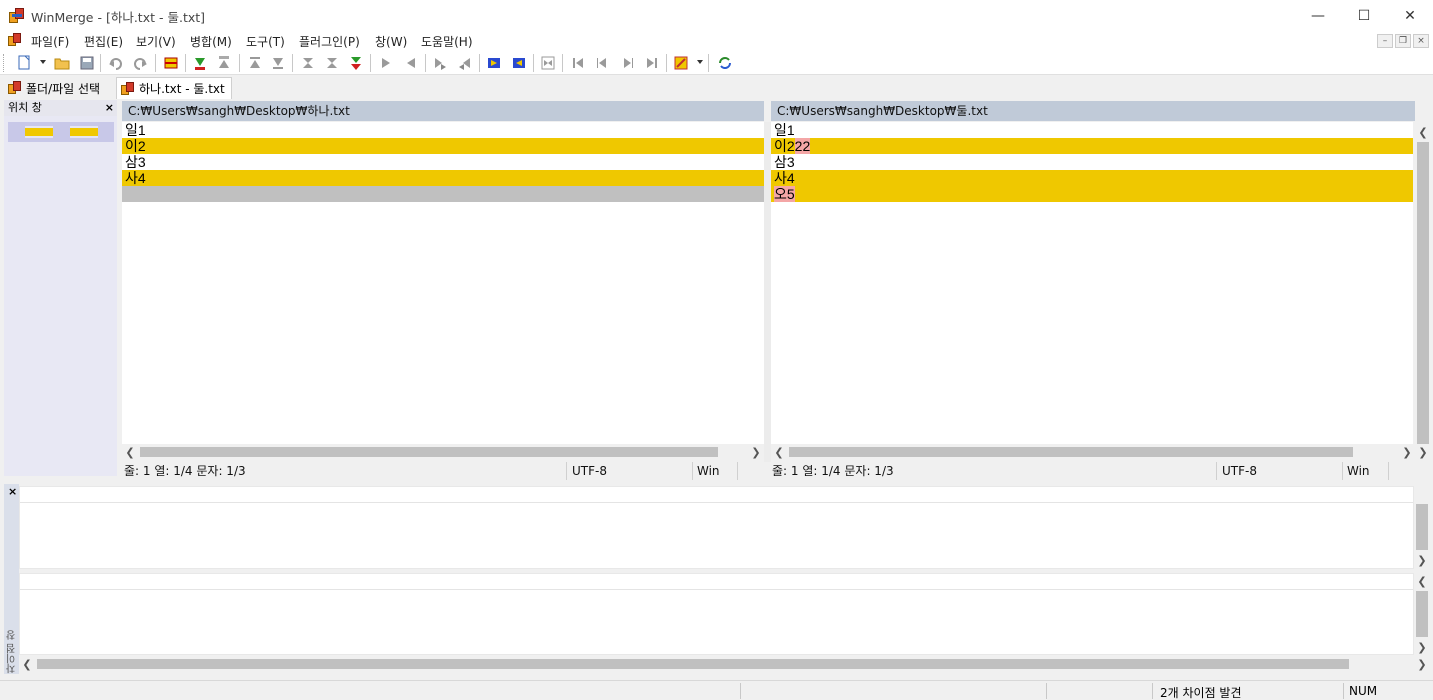  What do you see at coordinates (767, 292) in the screenshot?
I see `pane-splitter` at bounding box center [767, 292].